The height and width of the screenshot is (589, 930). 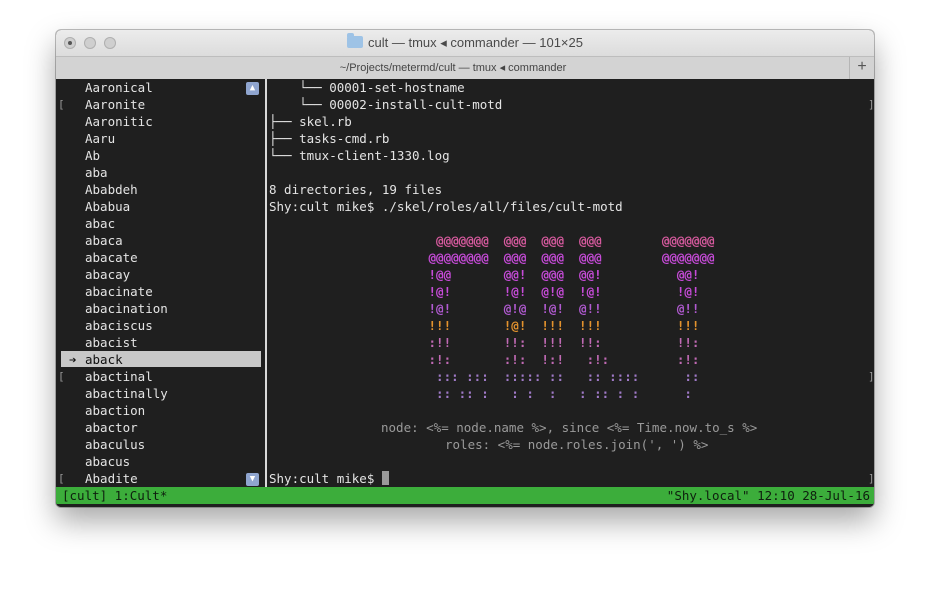 I want to click on scroll-down-button: ▼, so click(x=252, y=479).